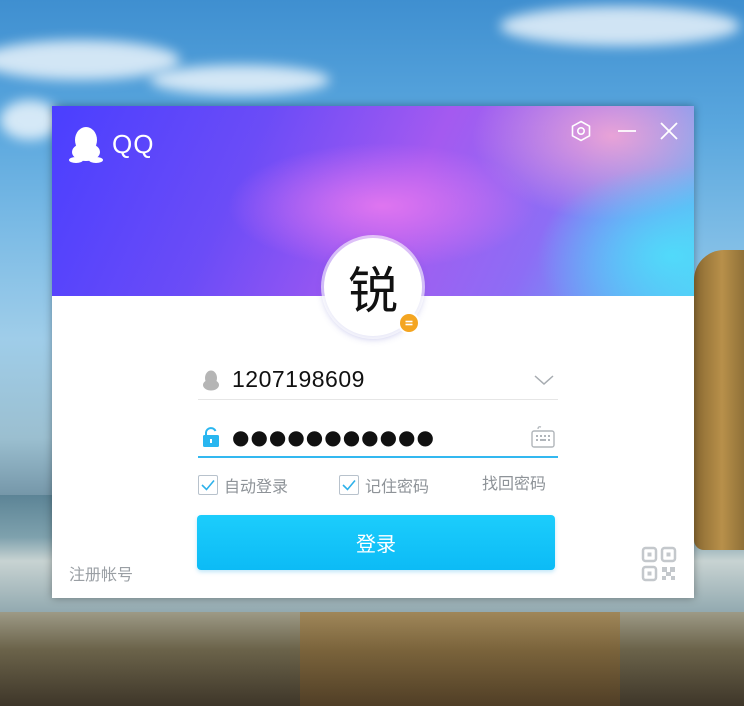 Image resolution: width=744 pixels, height=706 pixels. What do you see at coordinates (101, 573) in the screenshot?
I see `register-account-link: 注册帐号` at bounding box center [101, 573].